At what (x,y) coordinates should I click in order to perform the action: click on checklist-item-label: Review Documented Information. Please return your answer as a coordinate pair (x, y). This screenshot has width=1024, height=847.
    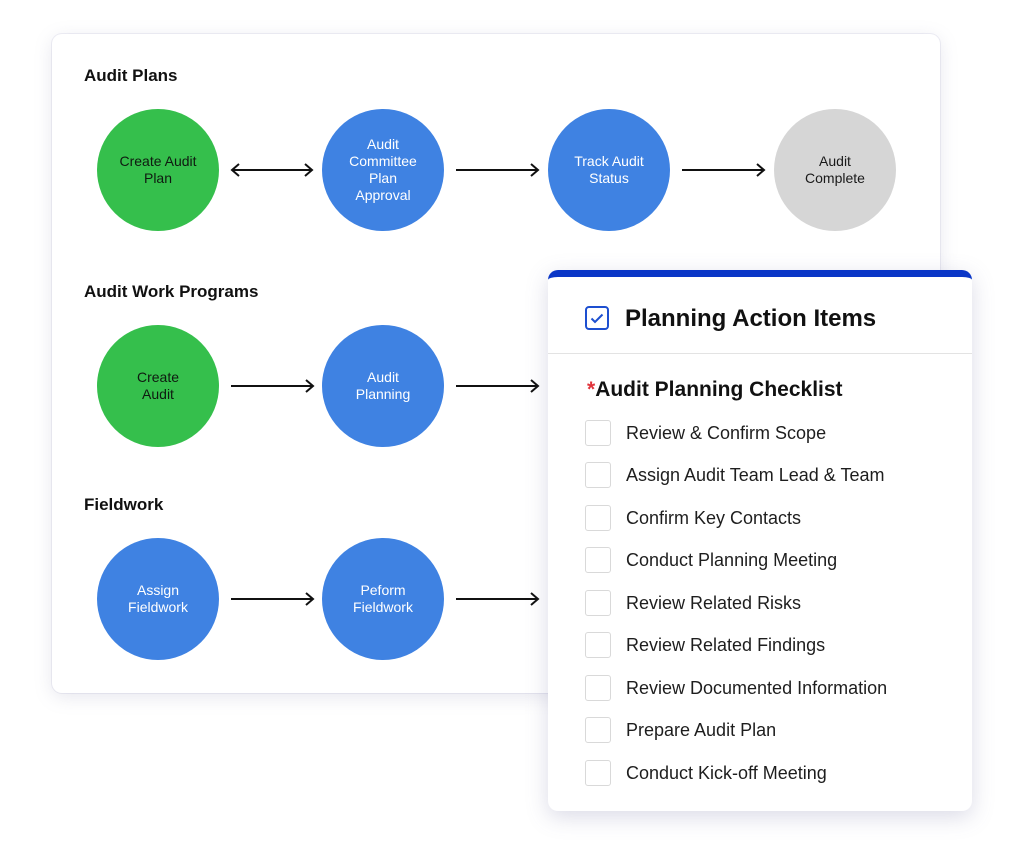
    Looking at the image, I should click on (757, 687).